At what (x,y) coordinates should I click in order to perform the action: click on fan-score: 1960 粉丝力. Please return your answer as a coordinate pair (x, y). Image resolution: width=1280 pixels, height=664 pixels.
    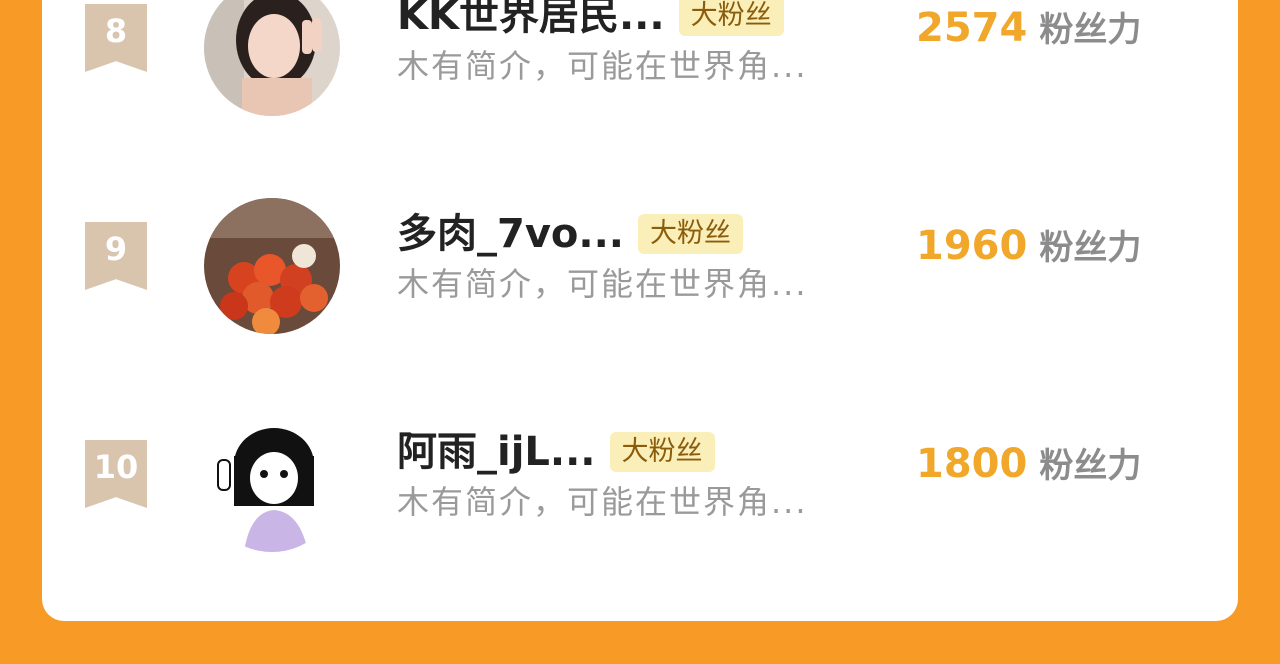
    Looking at the image, I should click on (1028, 246).